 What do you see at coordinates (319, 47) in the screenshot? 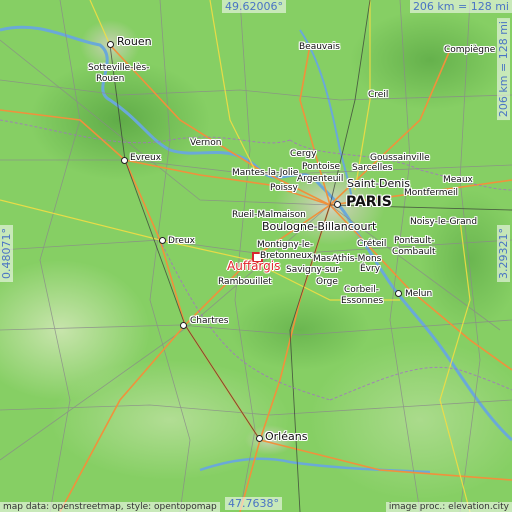
I see `label-beauvais: Beauvais` at bounding box center [319, 47].